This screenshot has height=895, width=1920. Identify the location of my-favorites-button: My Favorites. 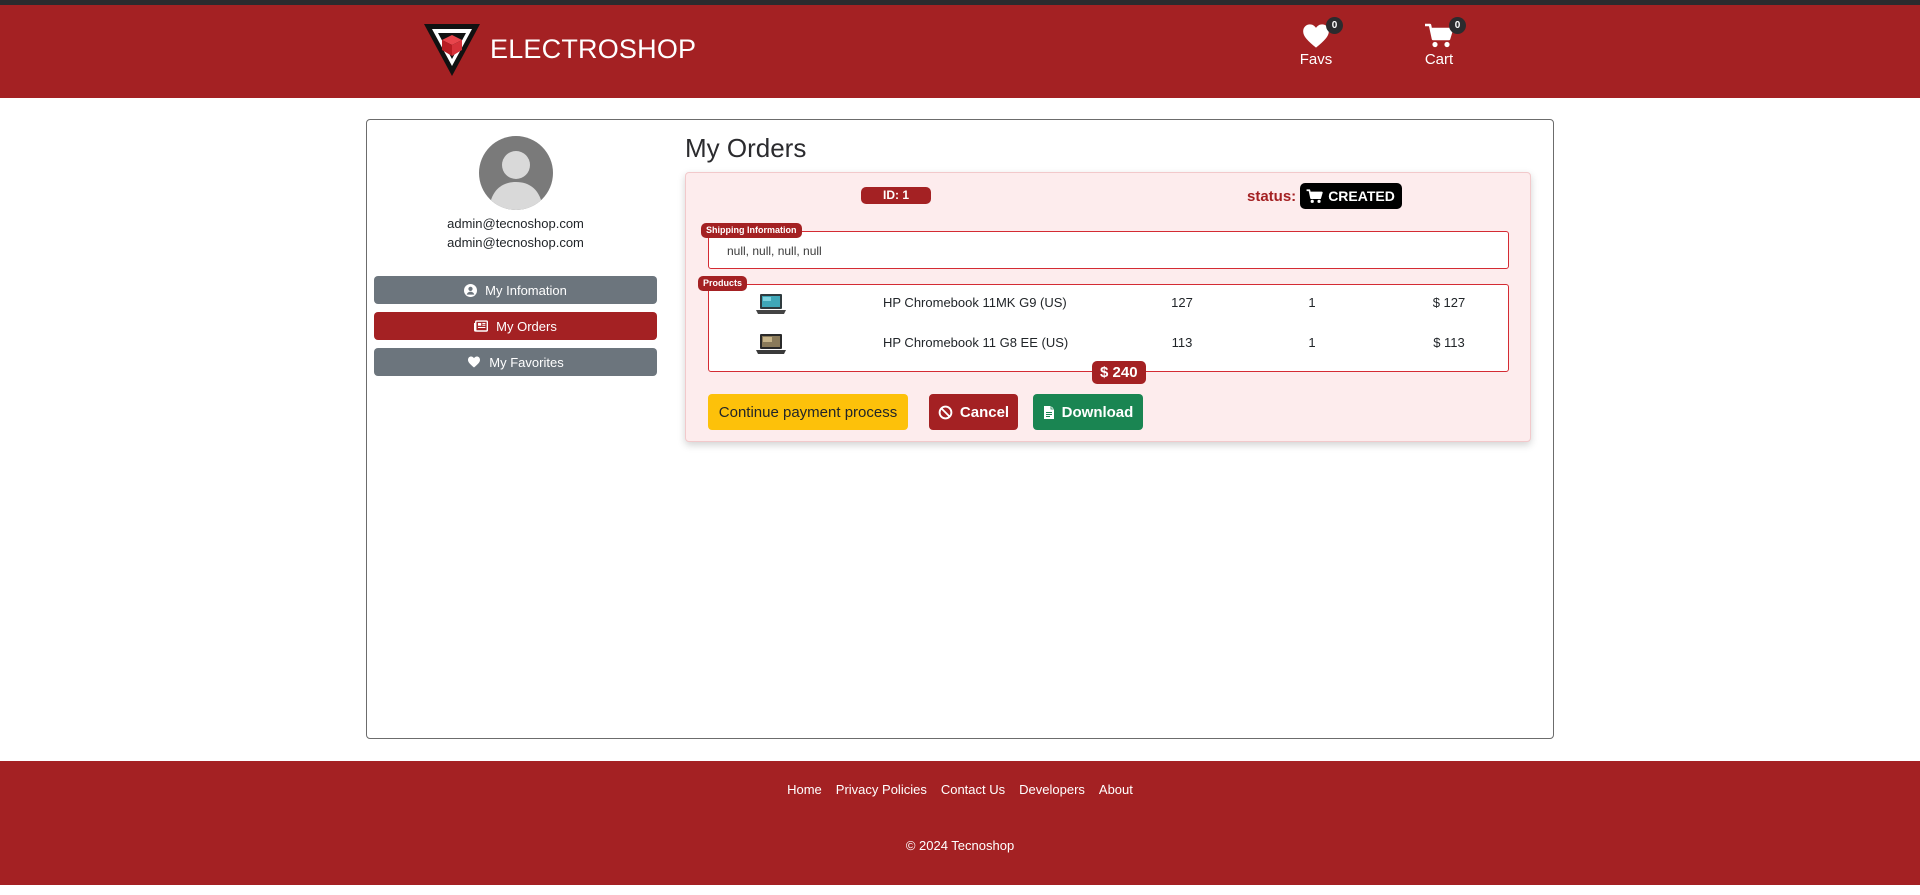
(515, 362).